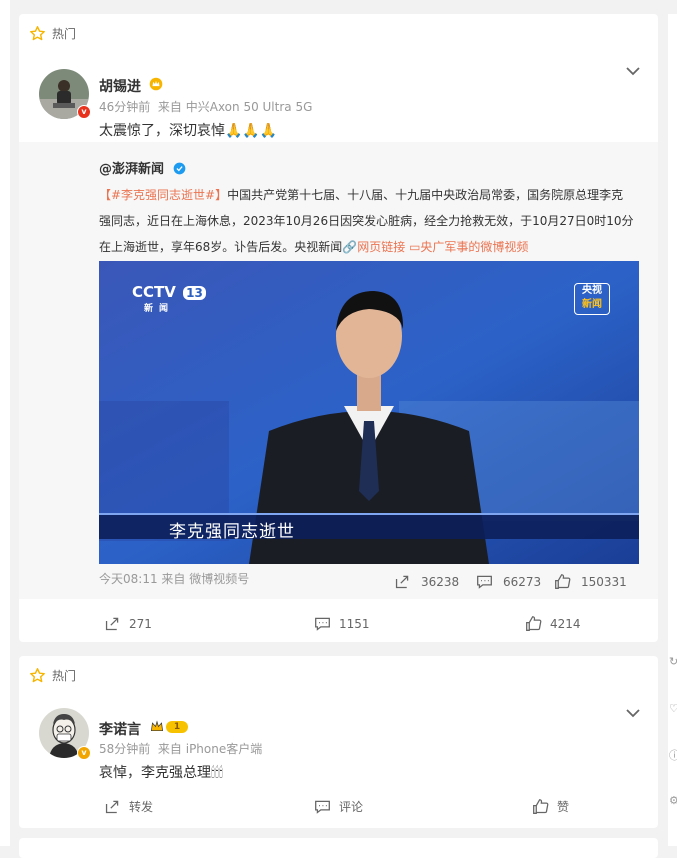 This screenshot has width=677, height=858. I want to click on repost-comment-count: 66273, so click(508, 581).